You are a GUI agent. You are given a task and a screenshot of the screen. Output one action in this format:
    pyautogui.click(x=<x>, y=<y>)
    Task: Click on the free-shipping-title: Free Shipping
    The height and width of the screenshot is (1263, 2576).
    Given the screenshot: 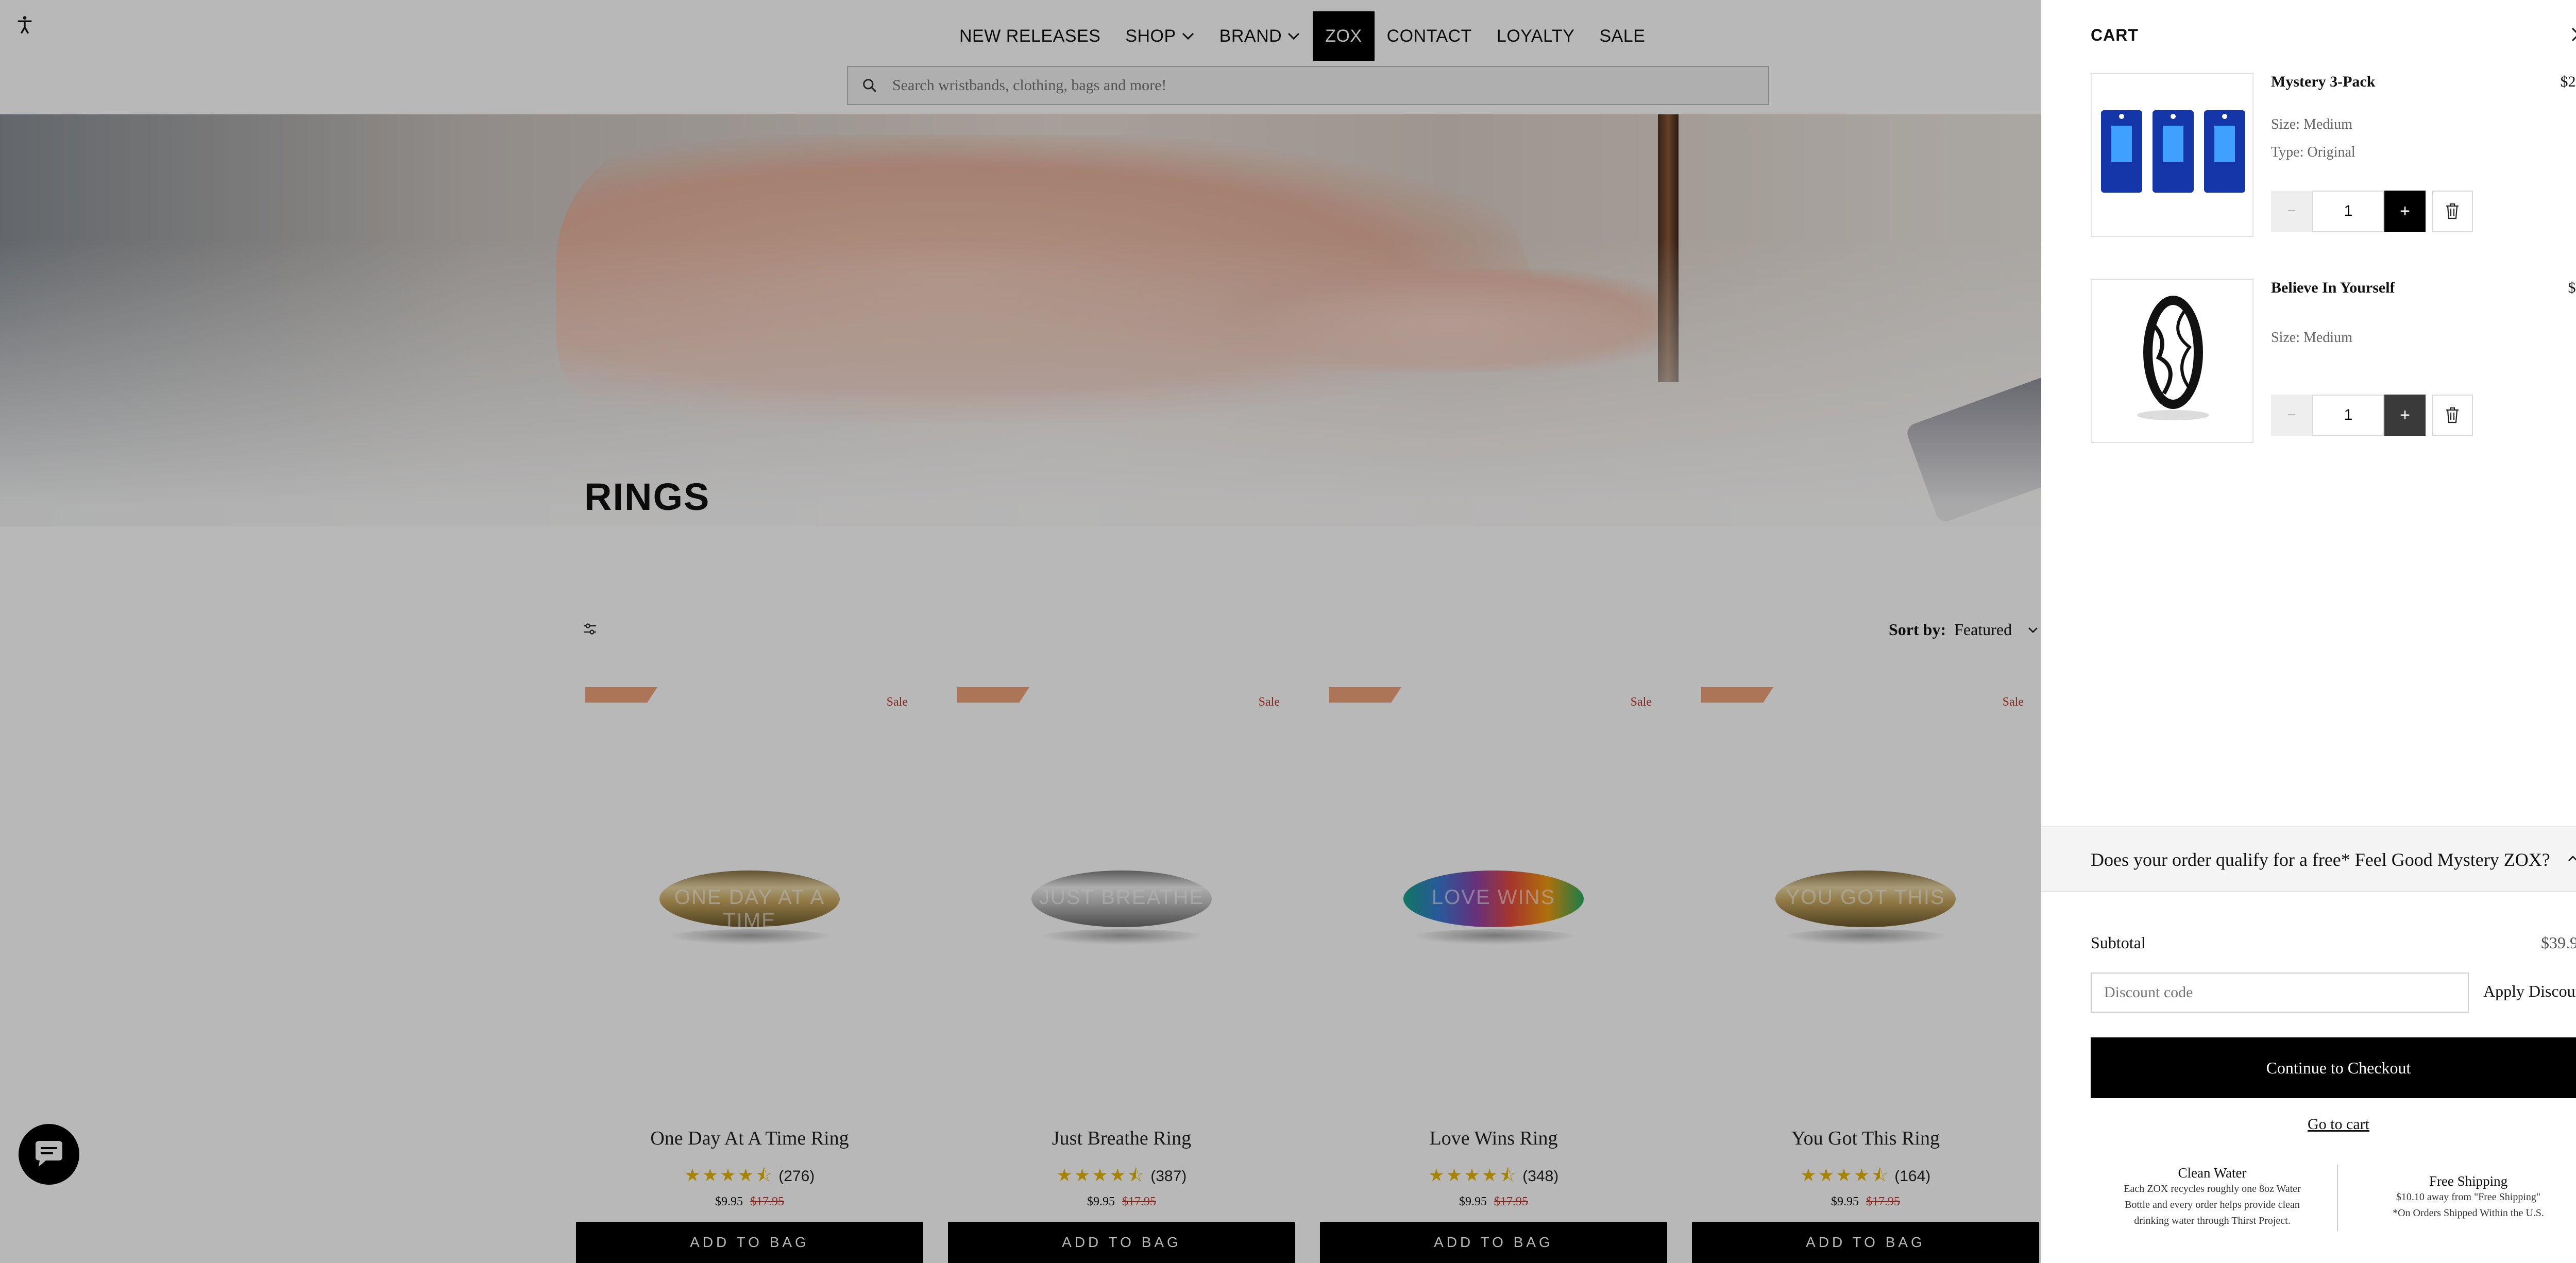 What is the action you would take?
    pyautogui.click(x=2468, y=1181)
    